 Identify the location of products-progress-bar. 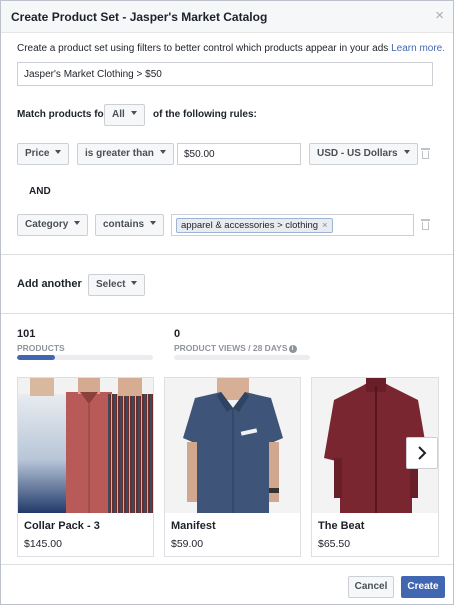
(85, 357).